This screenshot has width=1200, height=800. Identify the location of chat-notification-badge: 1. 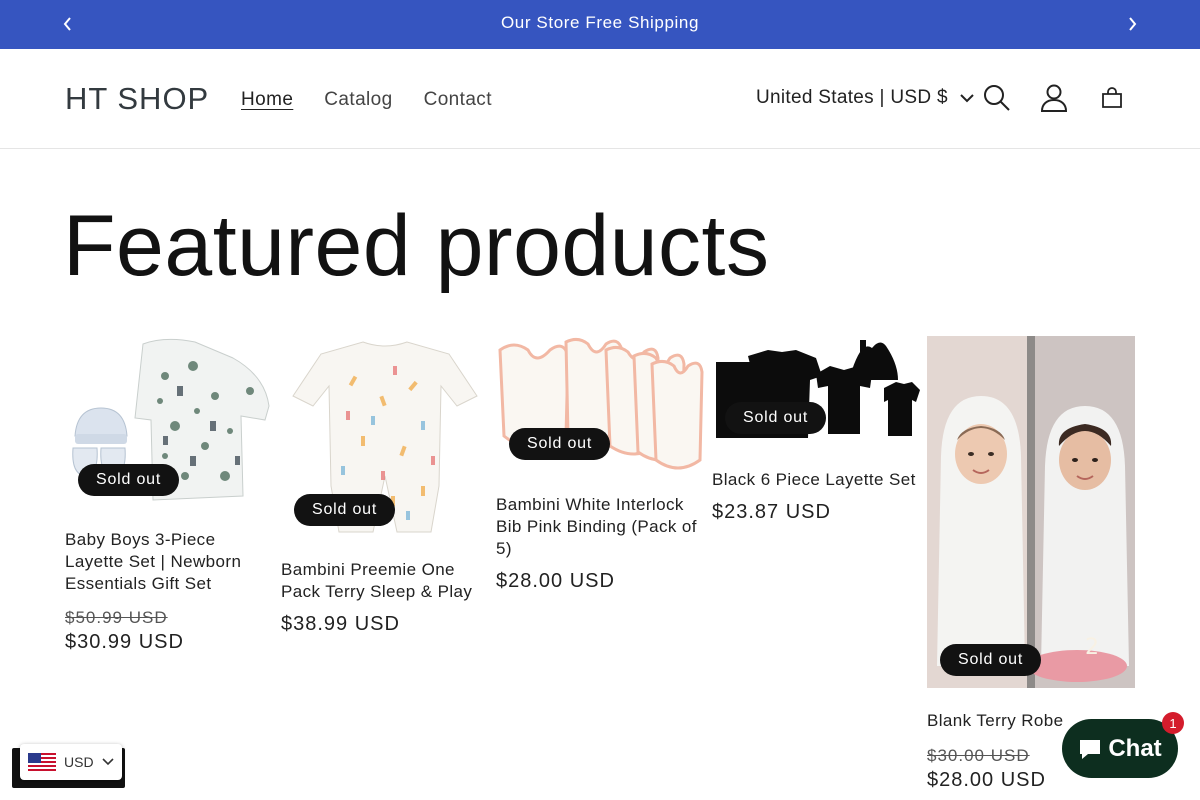
(1173, 723).